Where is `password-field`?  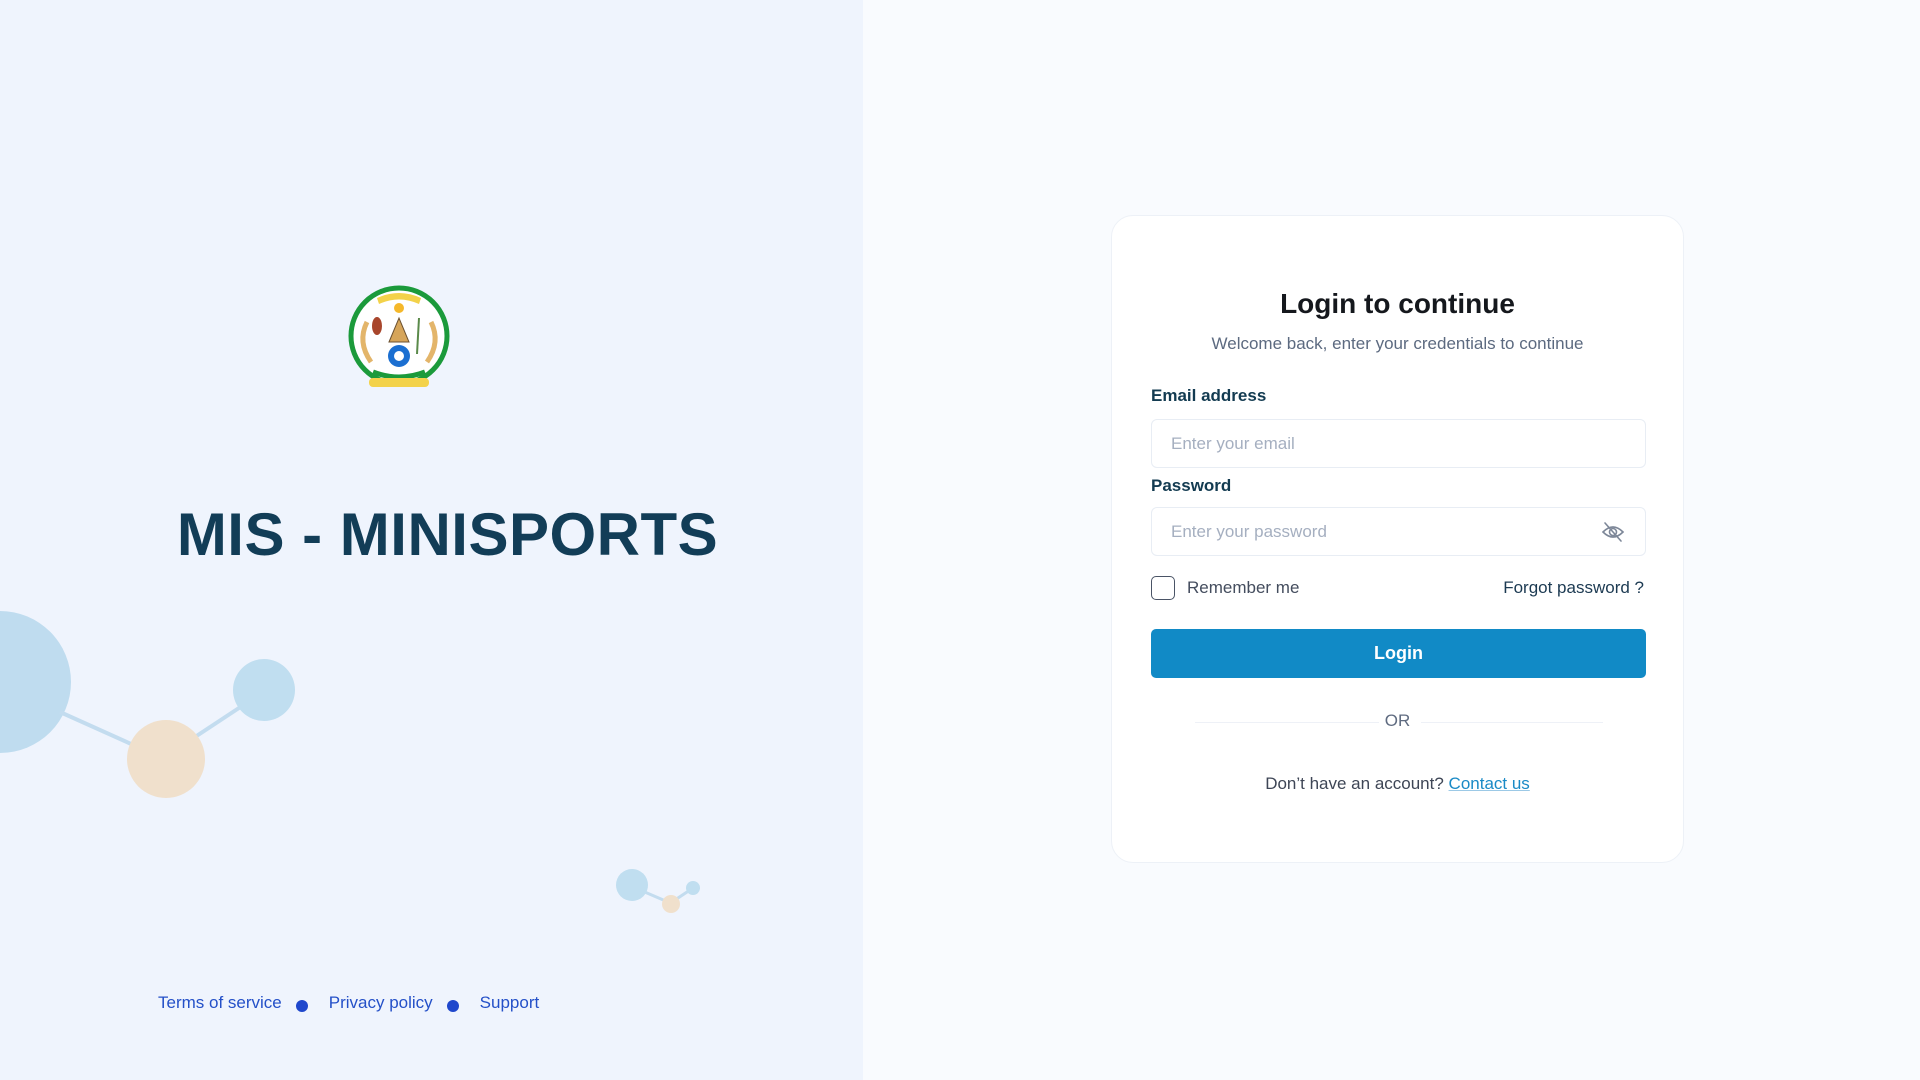
password-field is located at coordinates (1398, 531).